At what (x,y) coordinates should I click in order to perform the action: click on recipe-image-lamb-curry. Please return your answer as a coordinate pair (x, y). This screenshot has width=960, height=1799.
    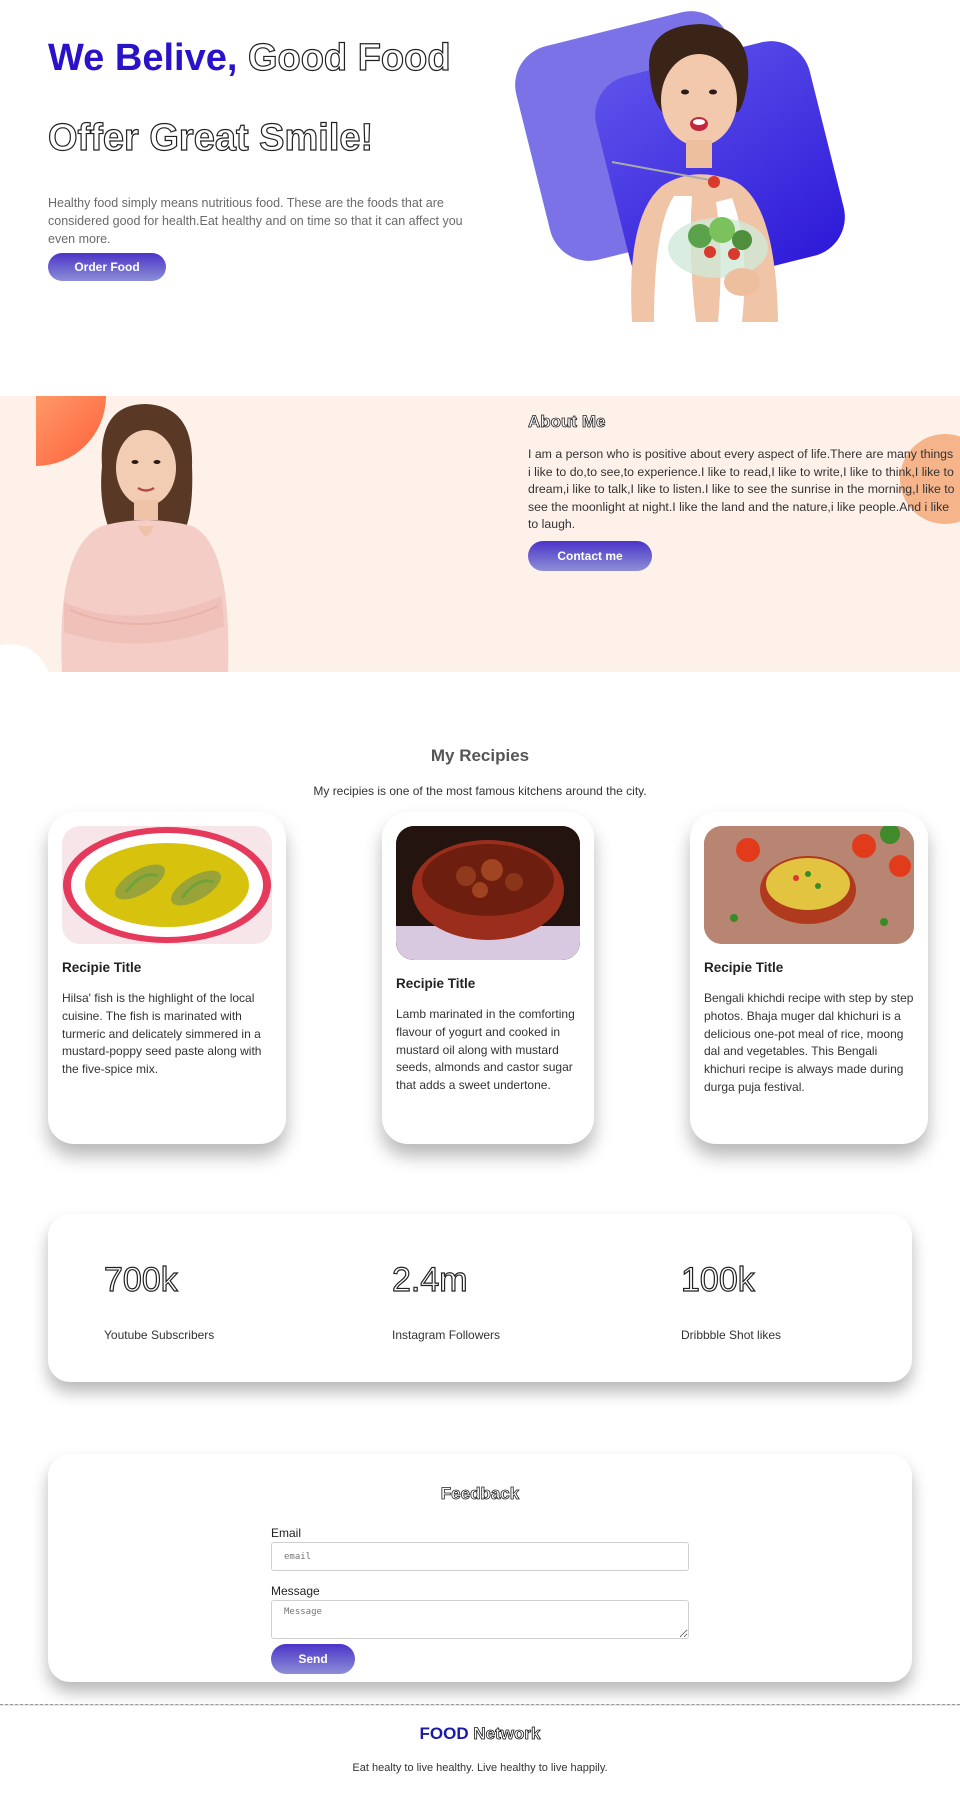
    Looking at the image, I should click on (488, 893).